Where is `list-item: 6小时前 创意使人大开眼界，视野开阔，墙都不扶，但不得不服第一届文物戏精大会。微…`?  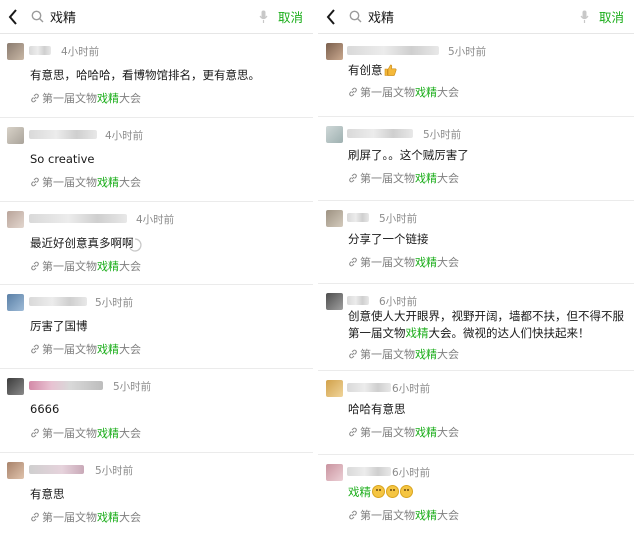
list-item: 6小时前 创意使人大开眼界，视野开阔，墙都不扶，但不得不服第一届文物戏精大会。微… is located at coordinates (476, 327).